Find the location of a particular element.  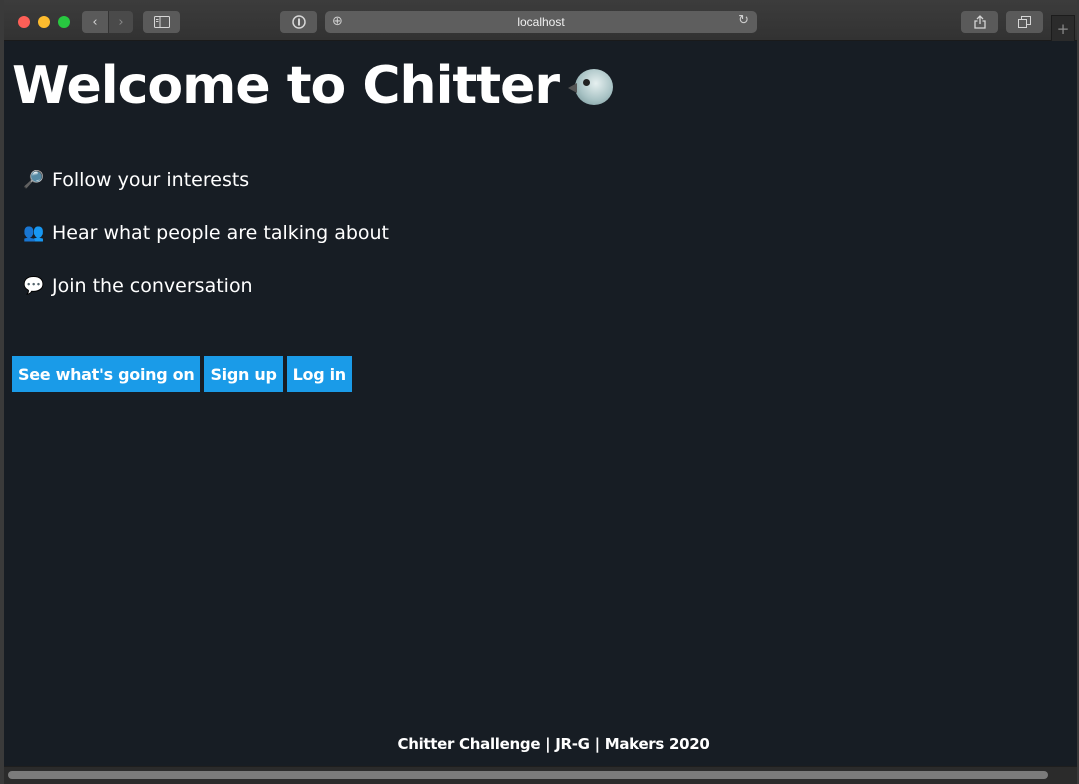

scrollbar-thumb is located at coordinates (528, 775).